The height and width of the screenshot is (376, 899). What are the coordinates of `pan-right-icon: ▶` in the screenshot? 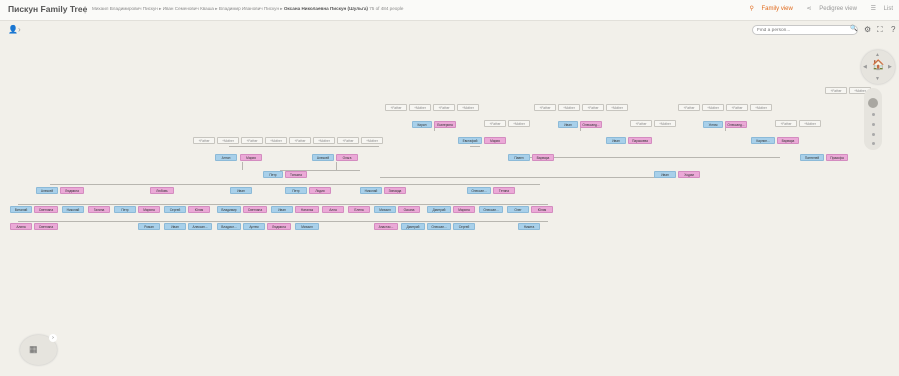 It's located at (890, 67).